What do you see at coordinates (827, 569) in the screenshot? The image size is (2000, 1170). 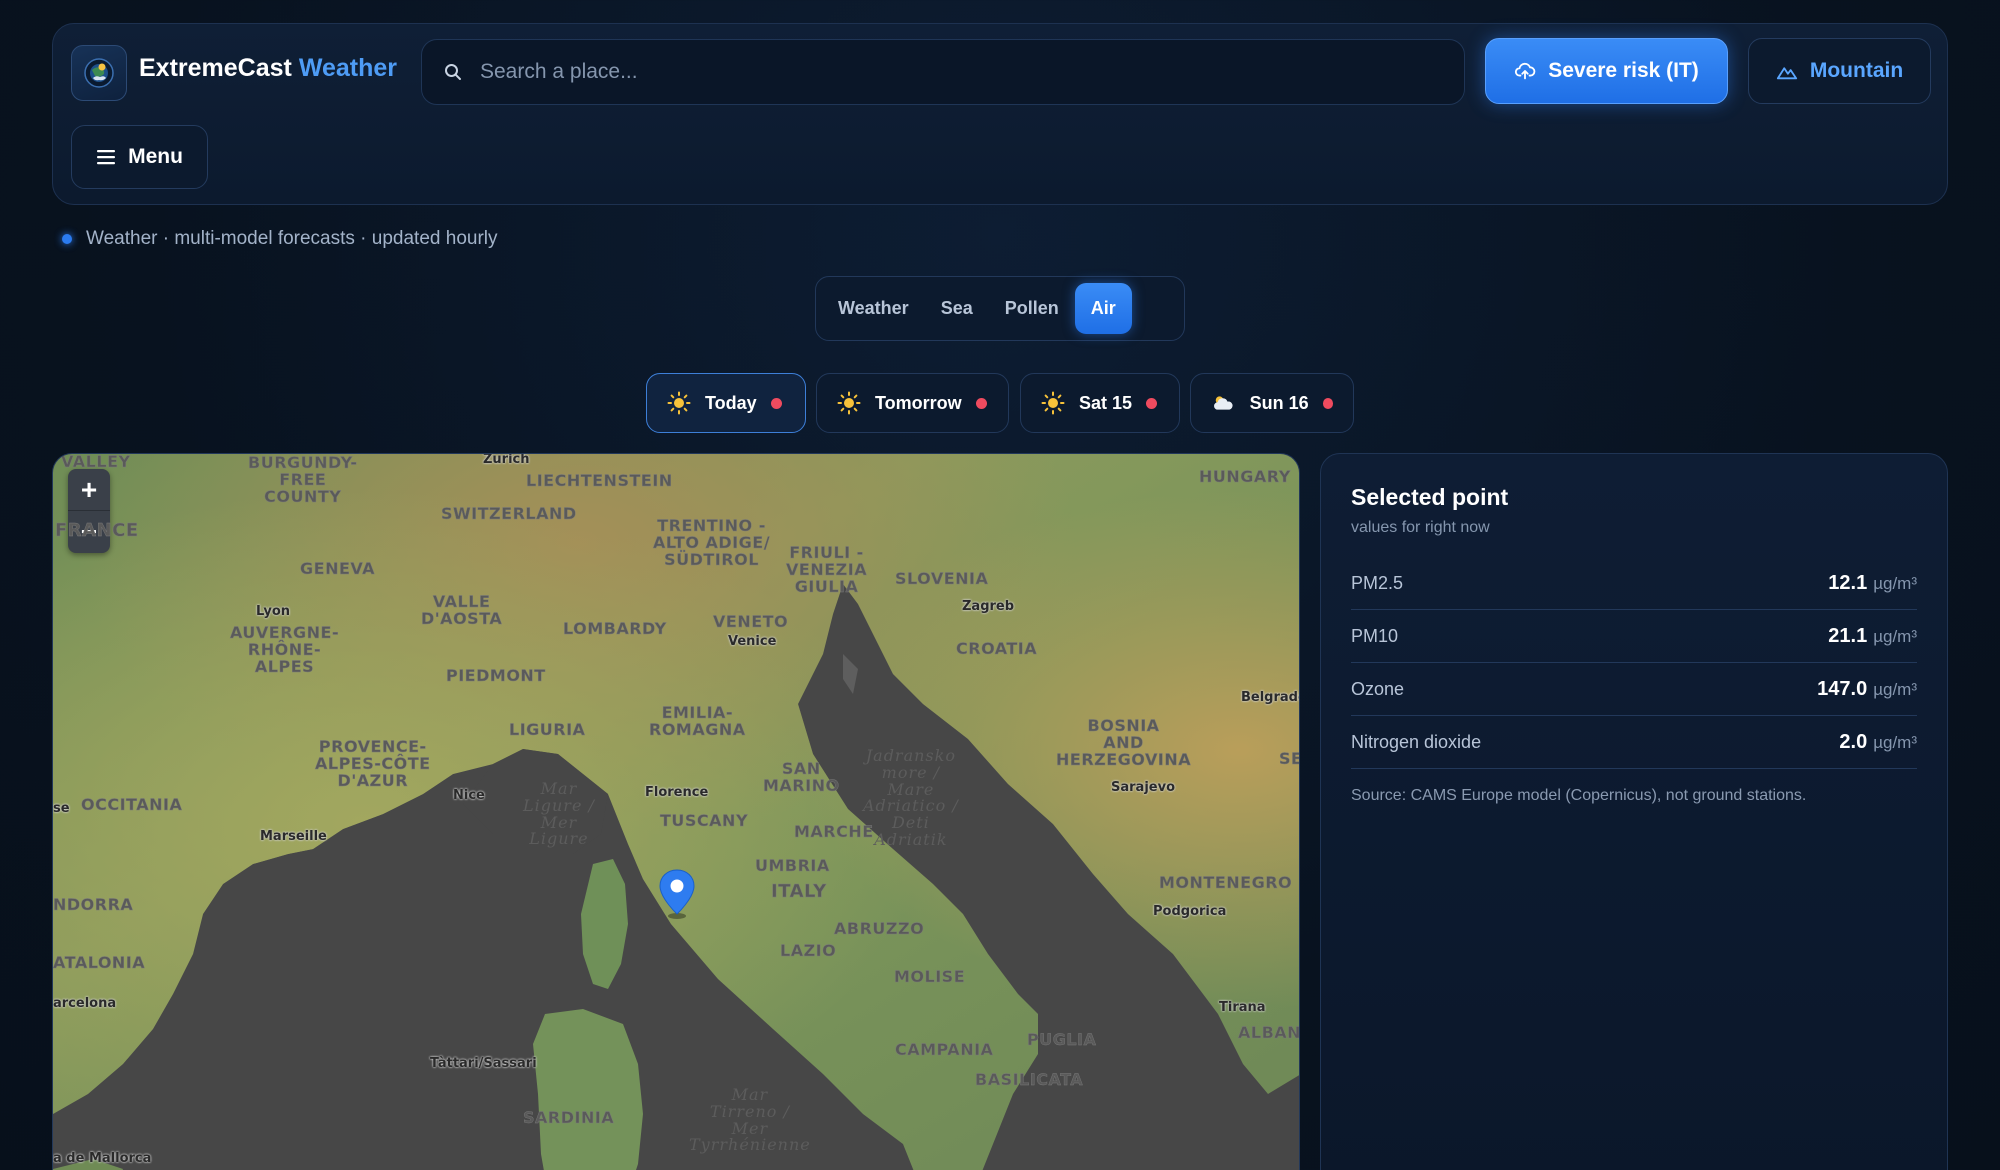 I see `map-label: FRIULI - VENEZIA GIULIA` at bounding box center [827, 569].